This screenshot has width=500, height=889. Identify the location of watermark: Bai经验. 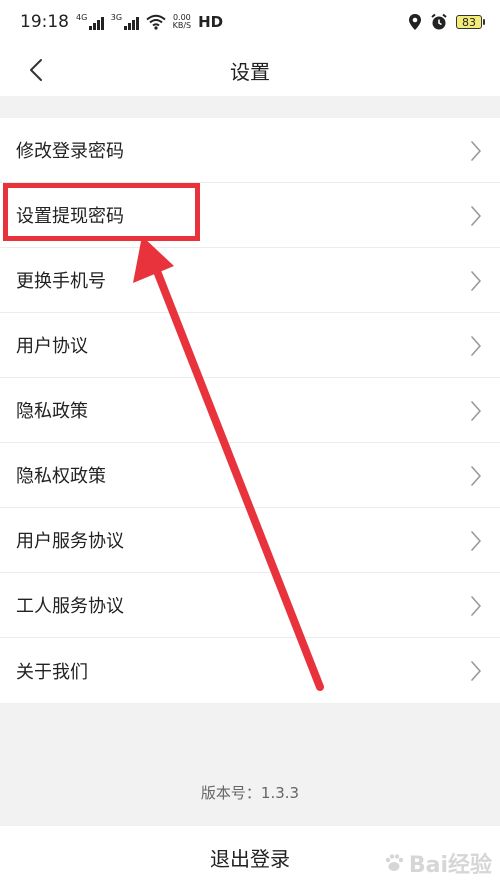
(437, 863).